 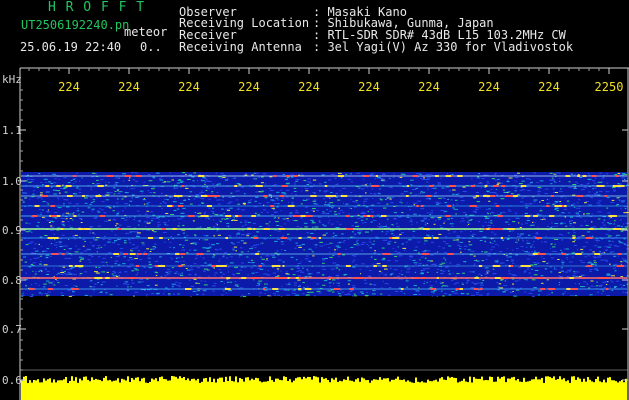 I want to click on x-tick-label: 224, so click(x=549, y=87).